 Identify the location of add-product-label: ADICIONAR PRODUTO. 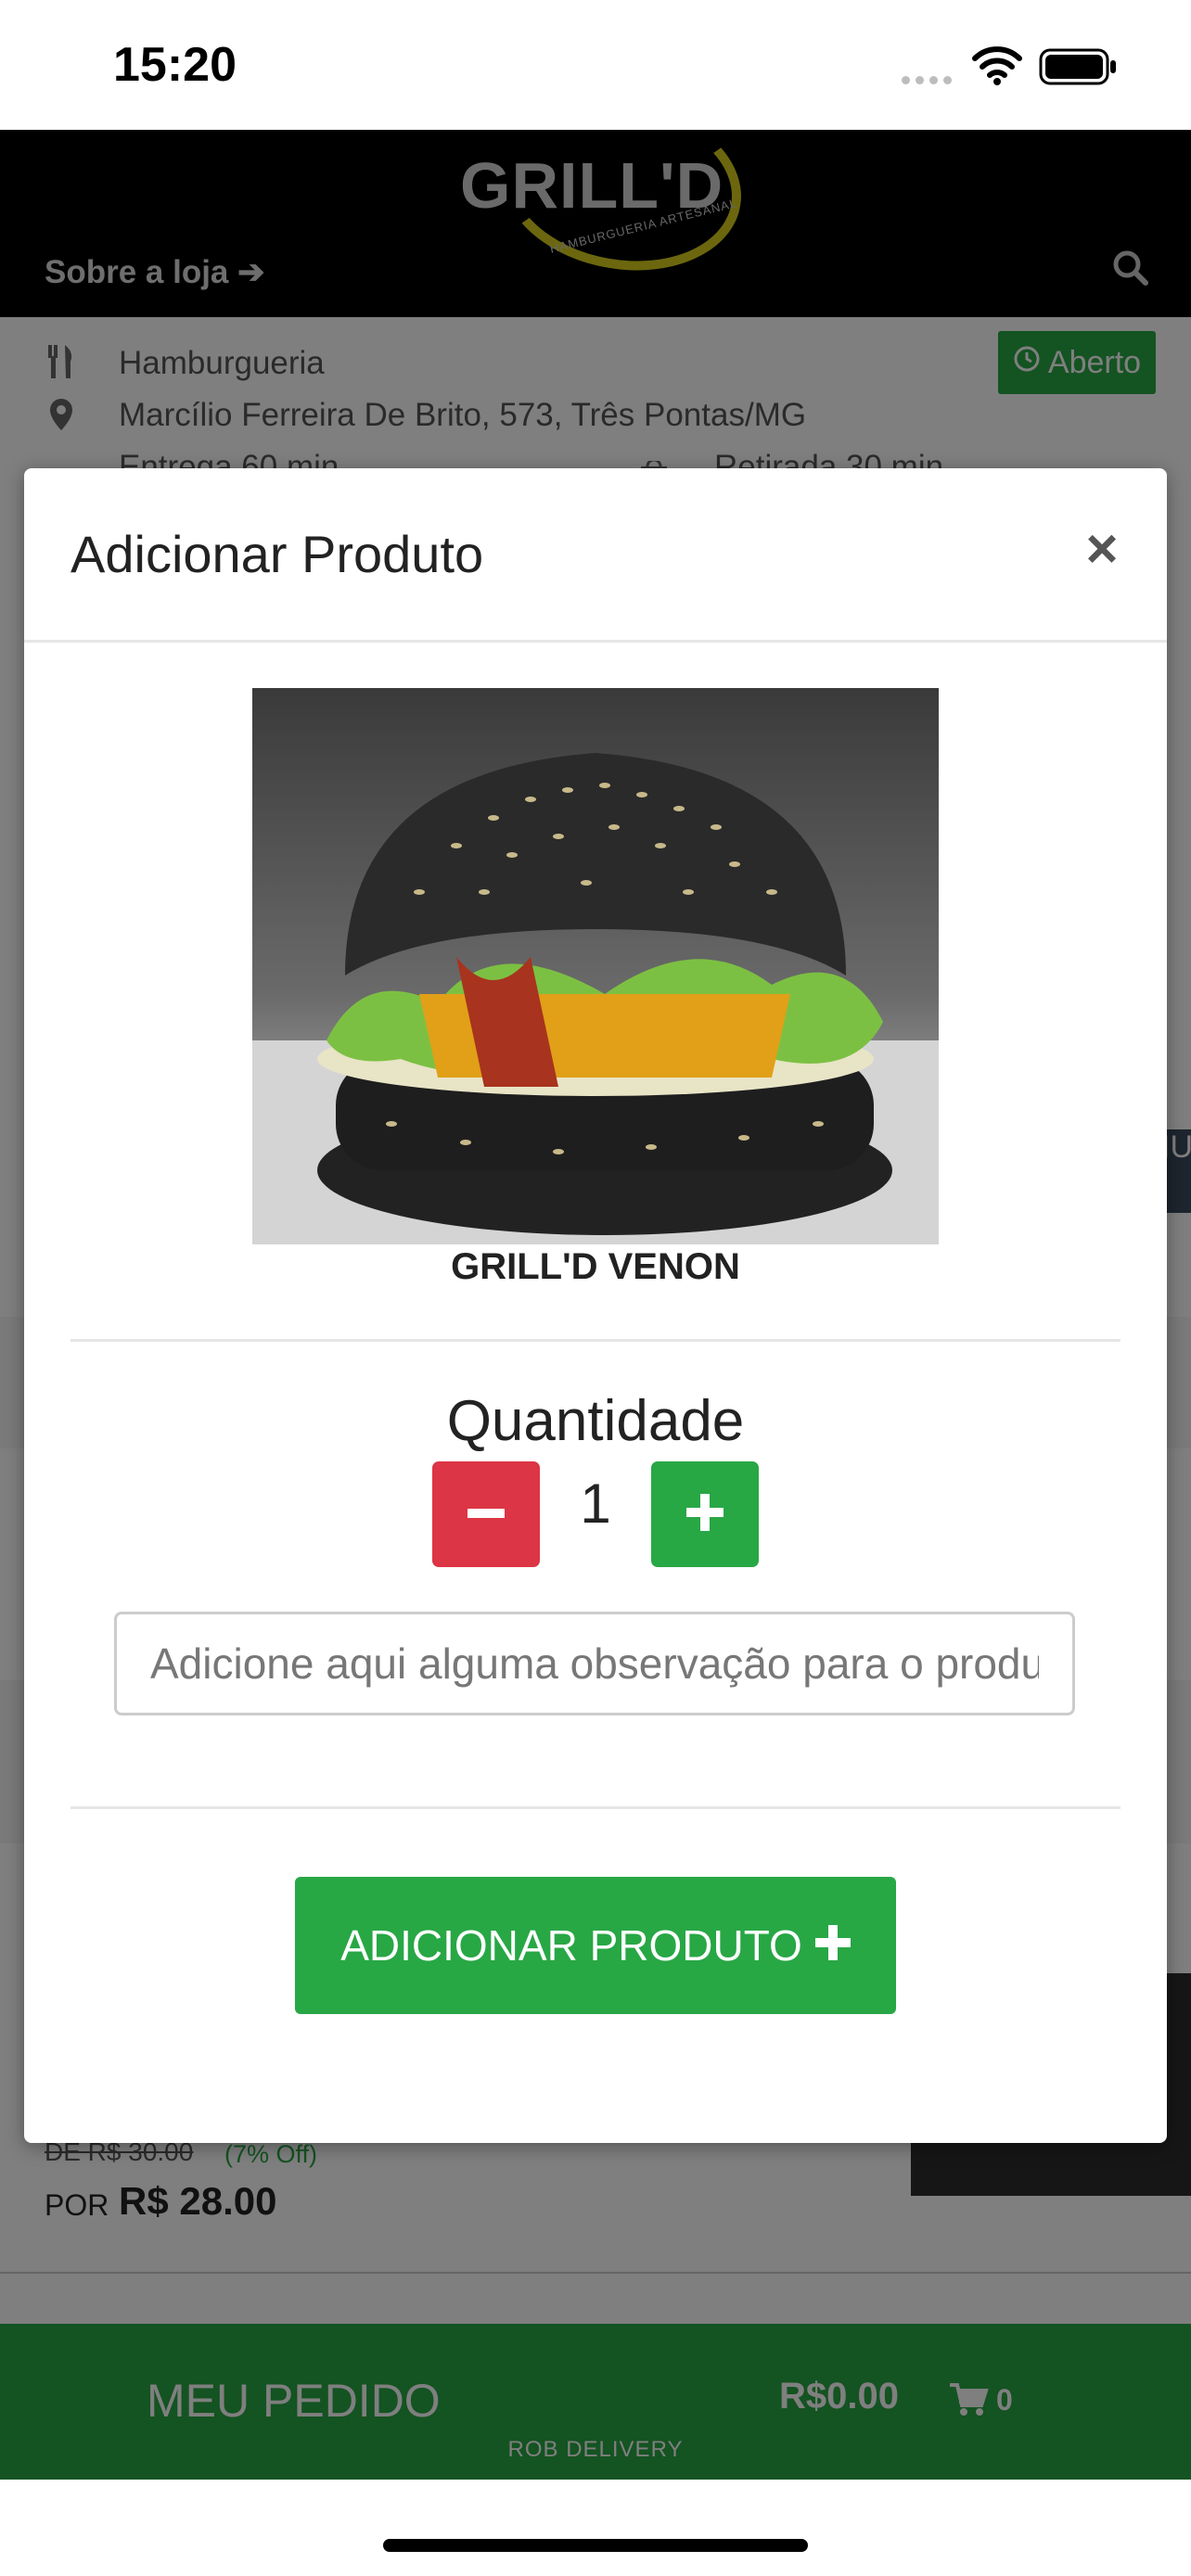
(571, 1945).